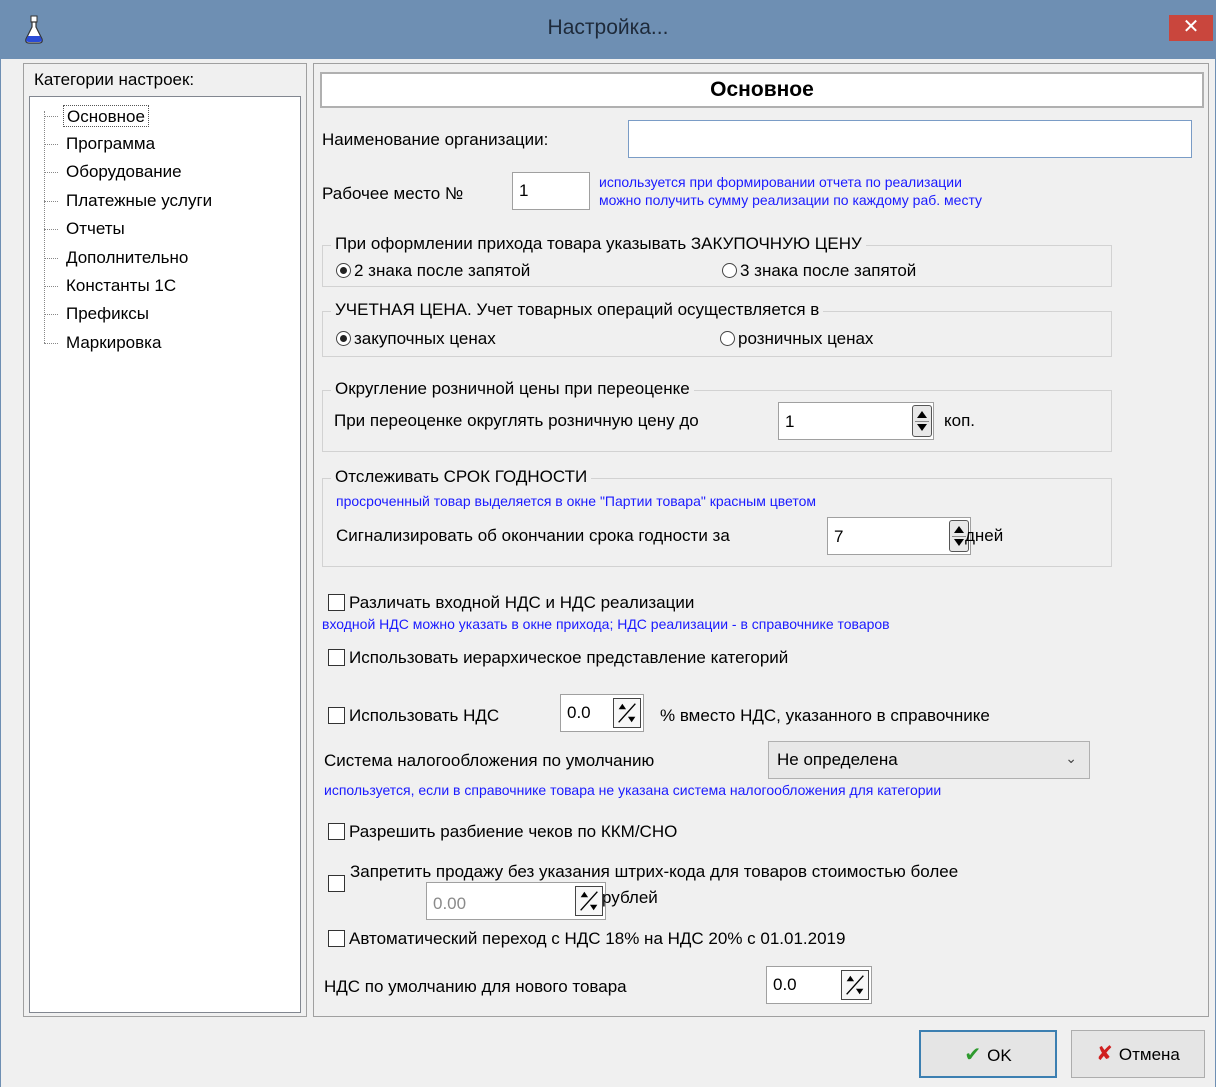 The image size is (1216, 1087). What do you see at coordinates (442, 270) in the screenshot?
I see `radio-2-decimals-label: 2 знака после запятой` at bounding box center [442, 270].